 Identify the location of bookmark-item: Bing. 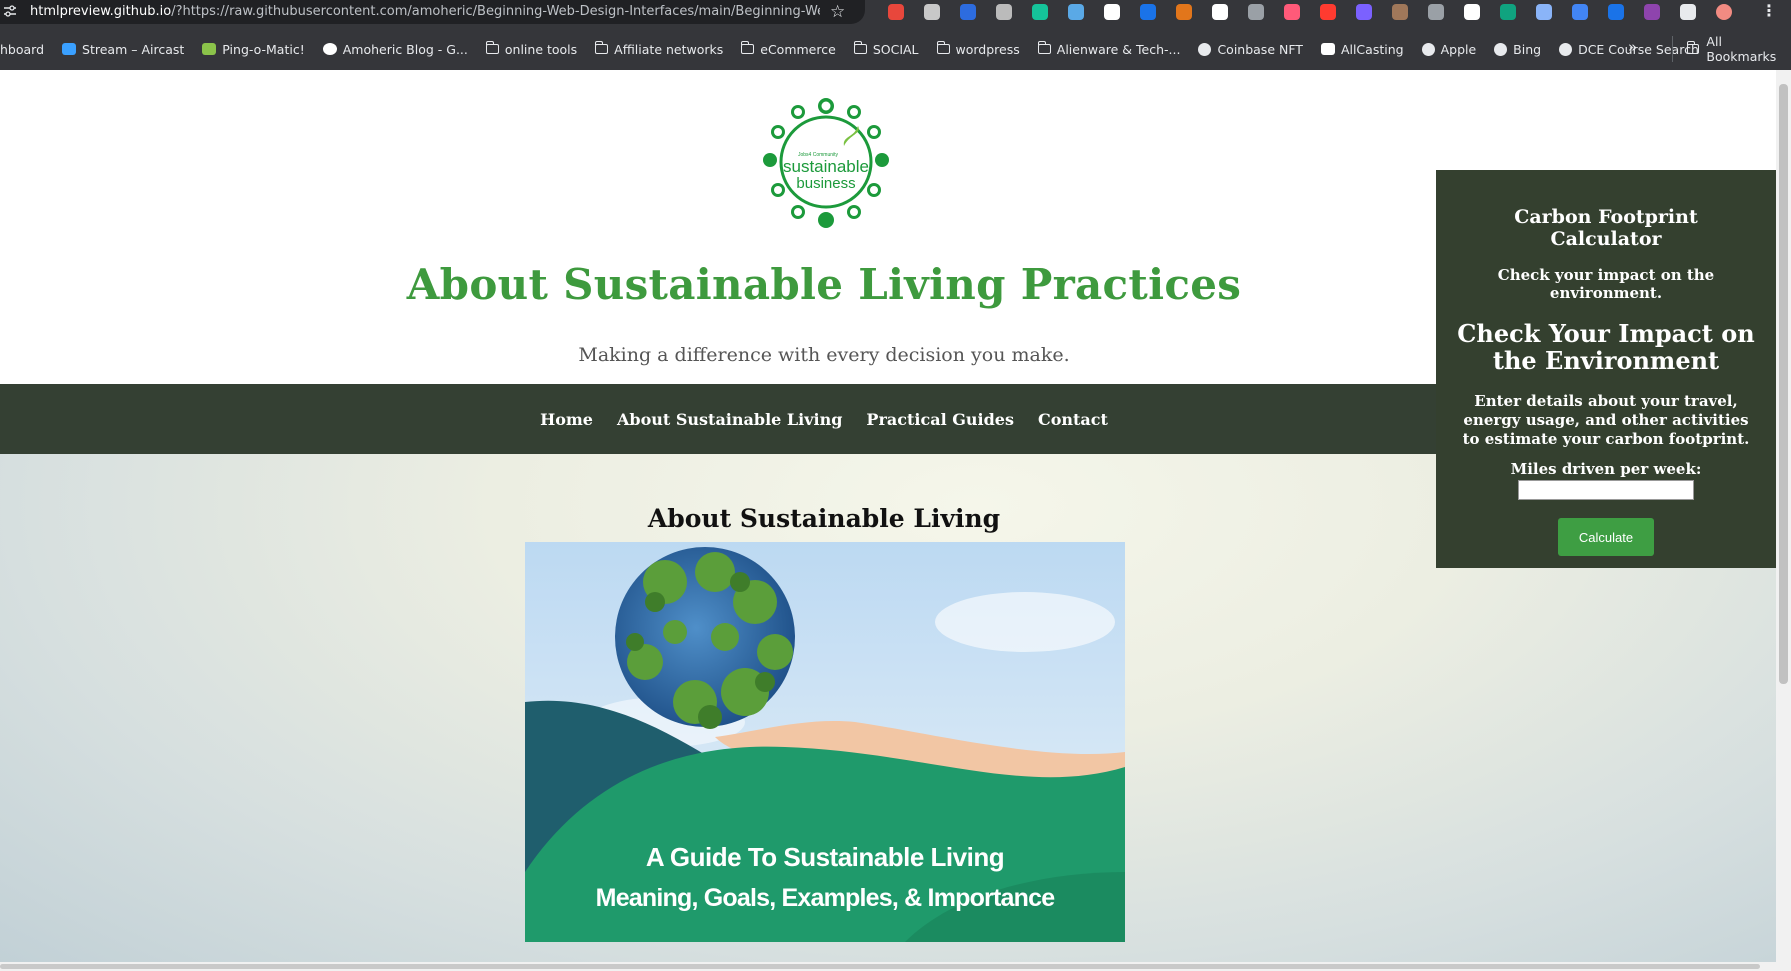
(1517, 49).